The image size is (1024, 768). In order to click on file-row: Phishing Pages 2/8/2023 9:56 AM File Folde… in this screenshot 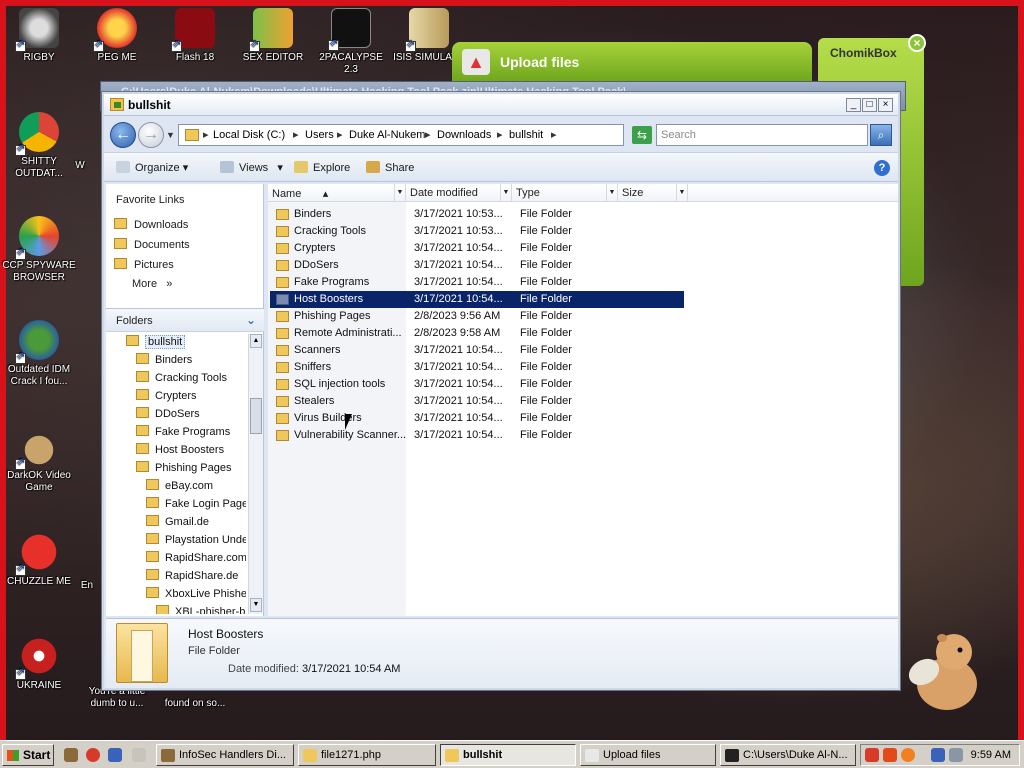, I will do `click(477, 316)`.